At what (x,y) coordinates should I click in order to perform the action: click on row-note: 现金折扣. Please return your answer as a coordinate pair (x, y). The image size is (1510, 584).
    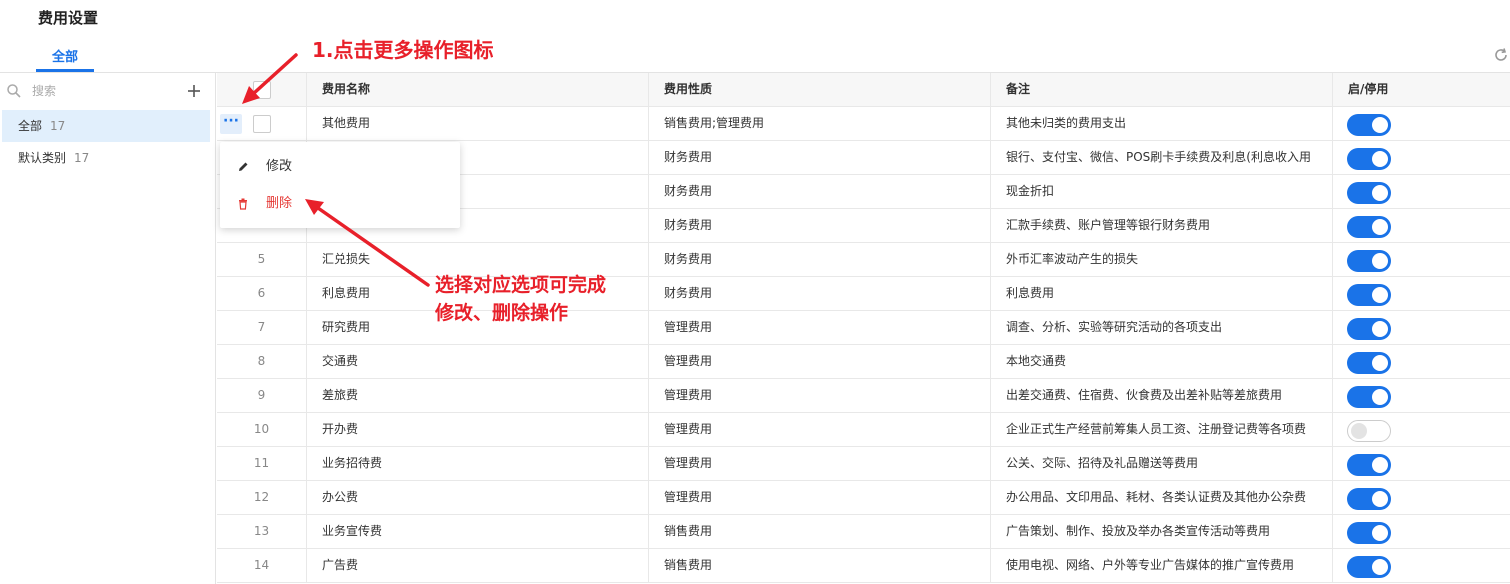
    Looking at the image, I should click on (1162, 192).